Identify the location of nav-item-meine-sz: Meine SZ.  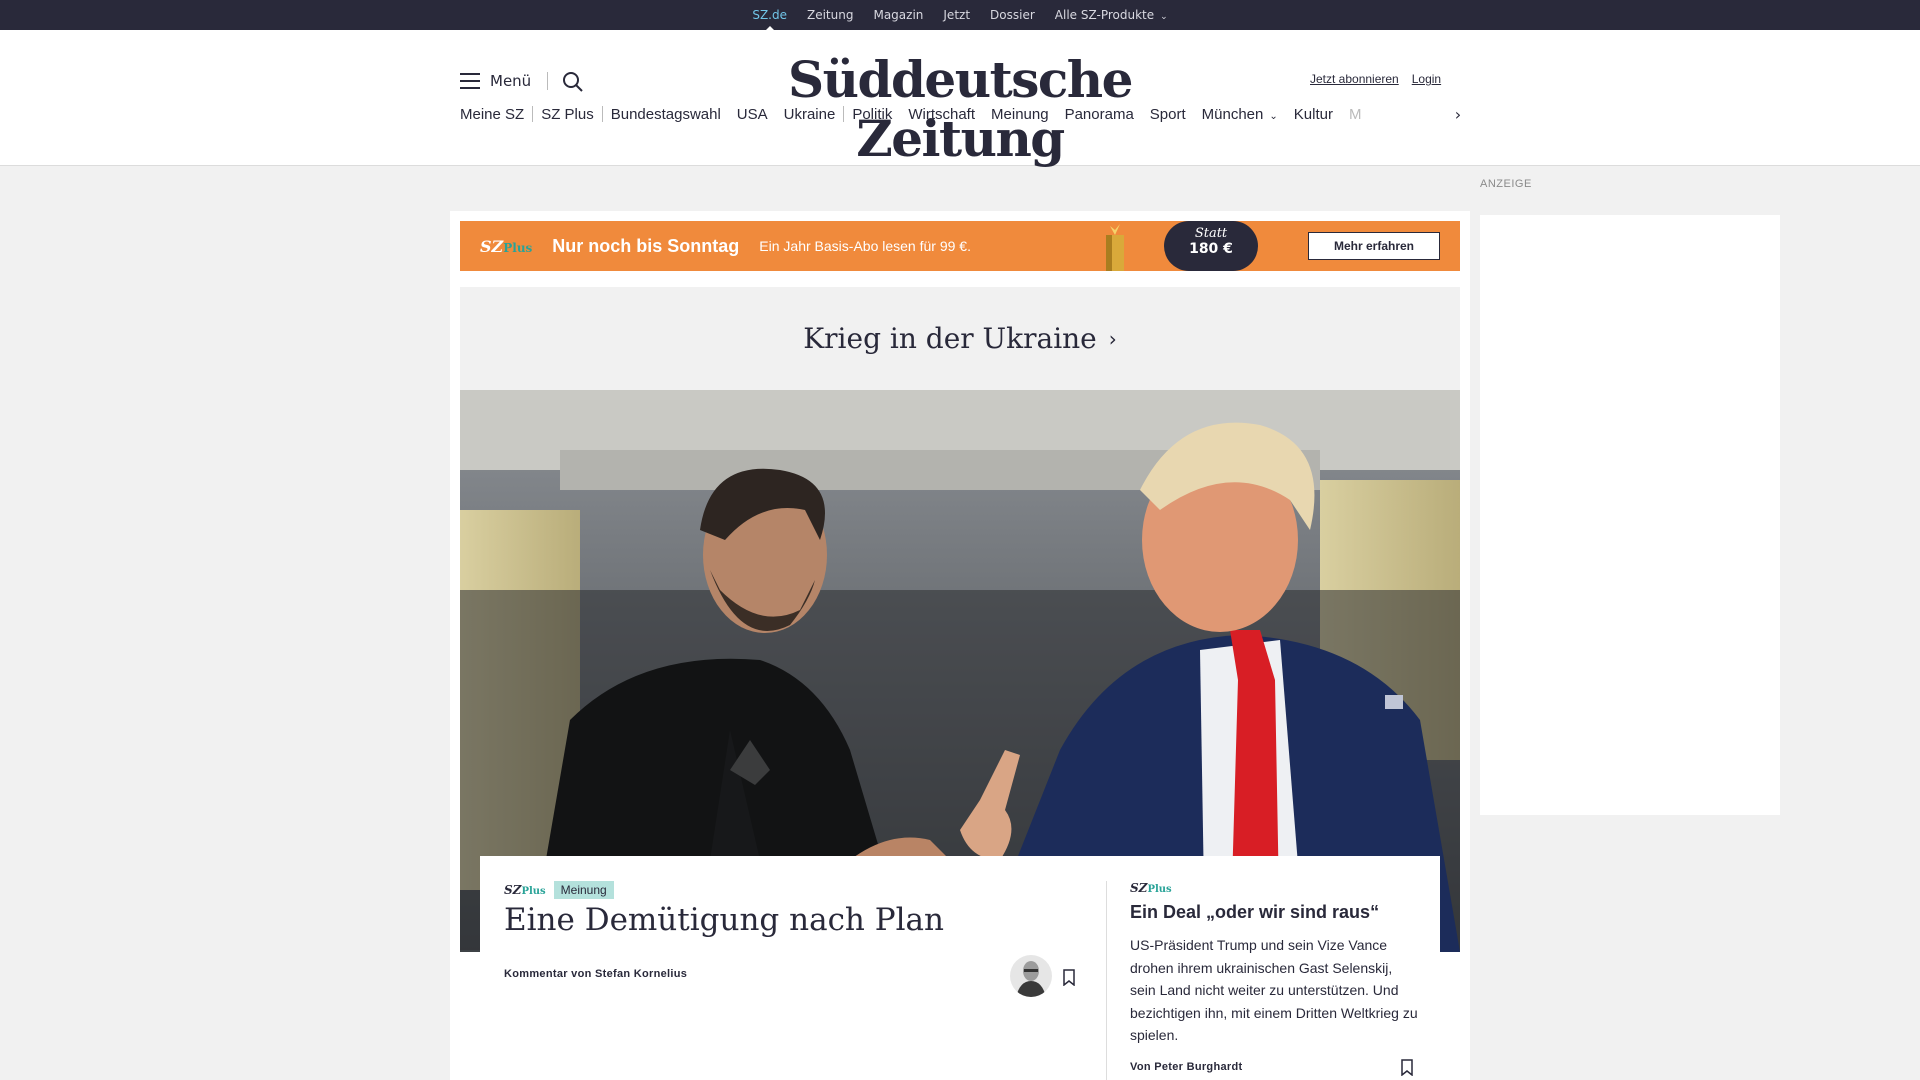
(496, 114).